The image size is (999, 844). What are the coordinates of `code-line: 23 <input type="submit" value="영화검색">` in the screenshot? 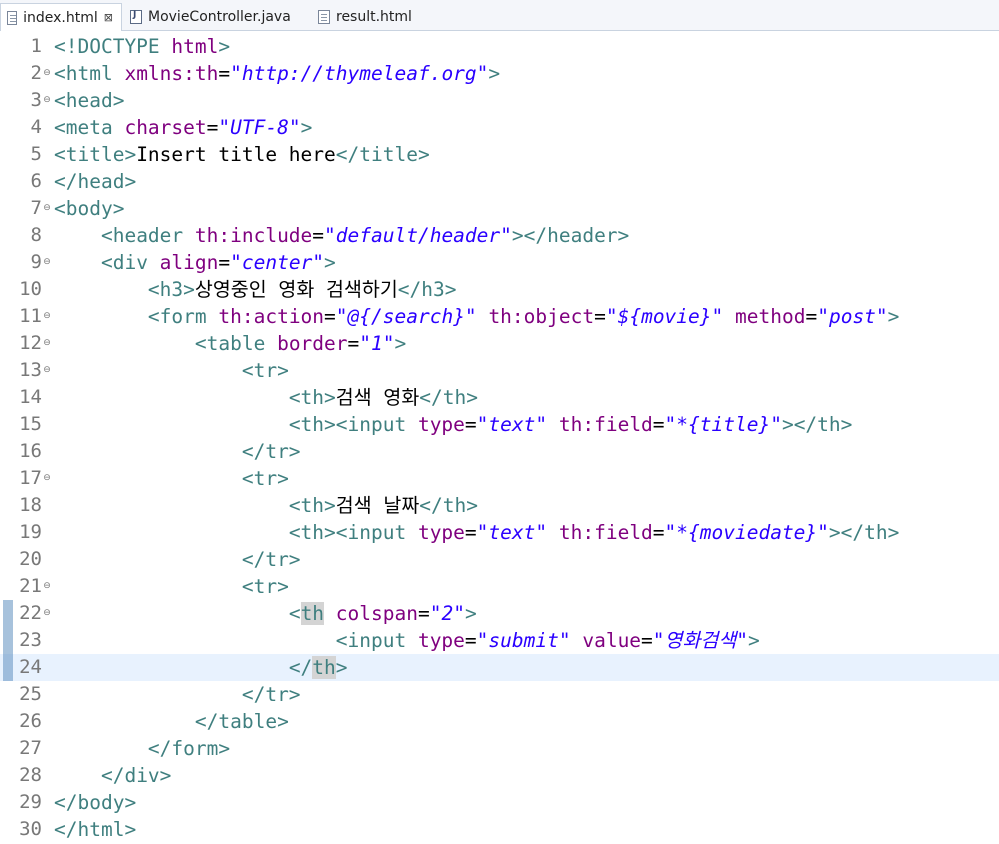 It's located at (499, 640).